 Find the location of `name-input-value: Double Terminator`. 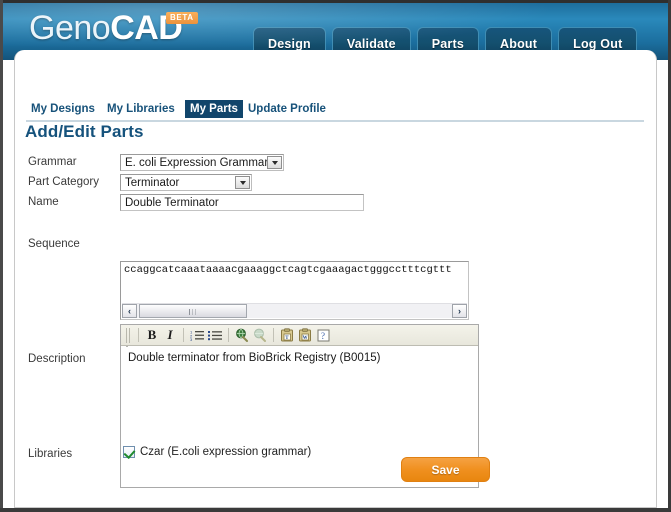

name-input-value: Double Terminator is located at coordinates (172, 202).